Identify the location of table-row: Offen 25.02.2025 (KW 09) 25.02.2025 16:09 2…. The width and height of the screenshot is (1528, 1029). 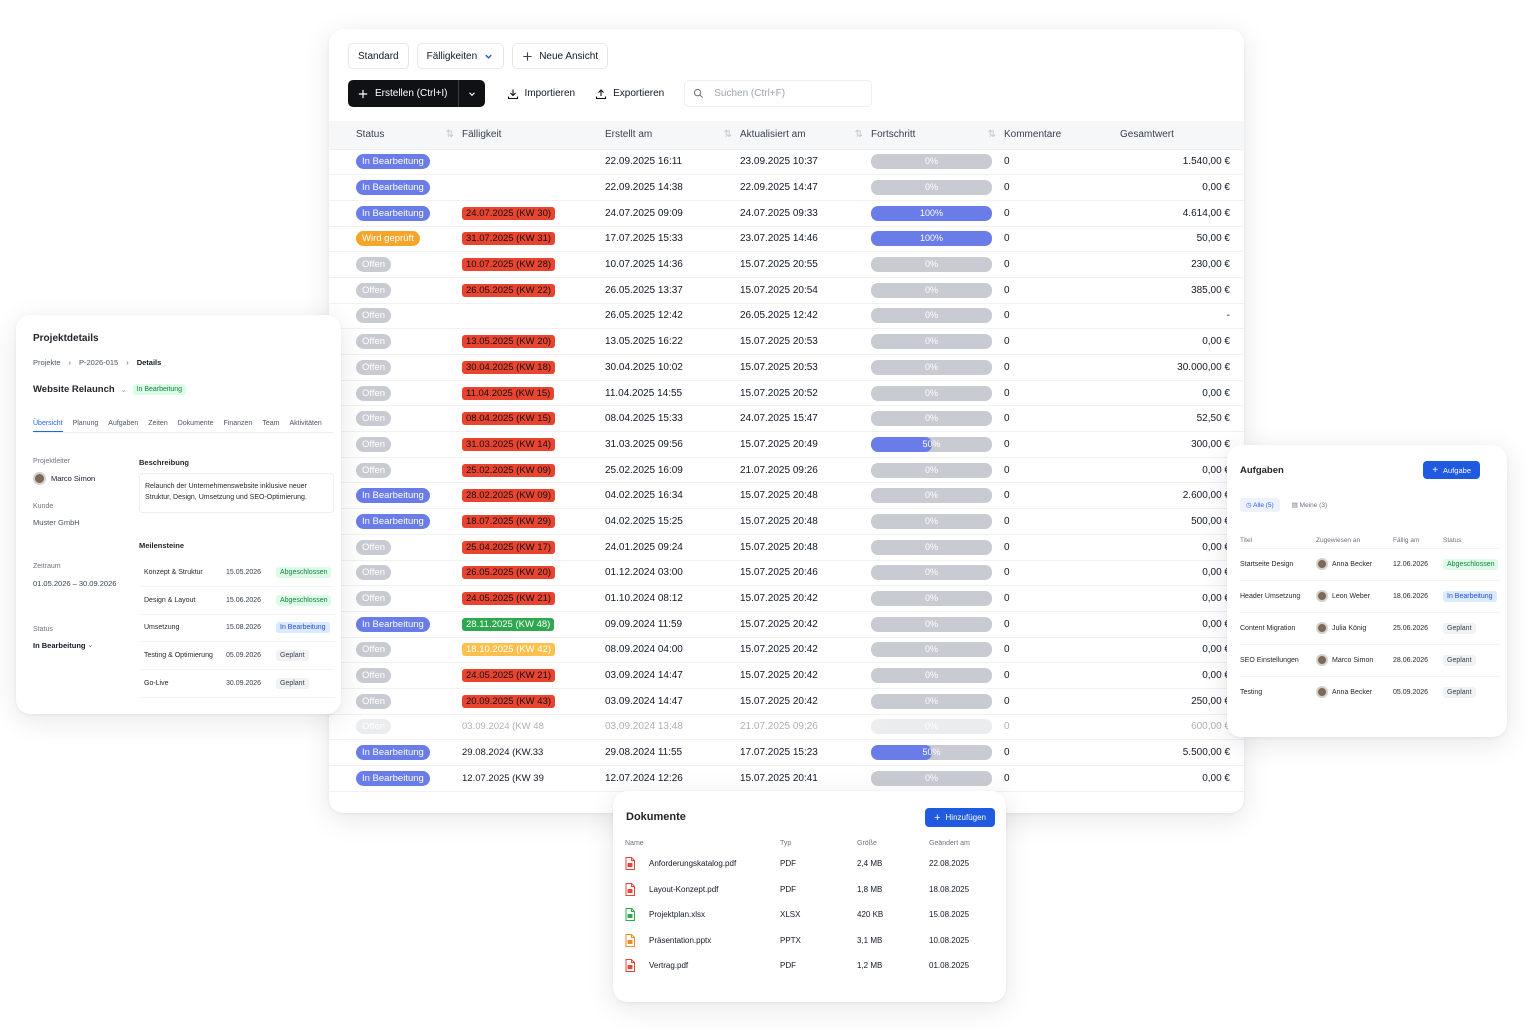
(786, 470).